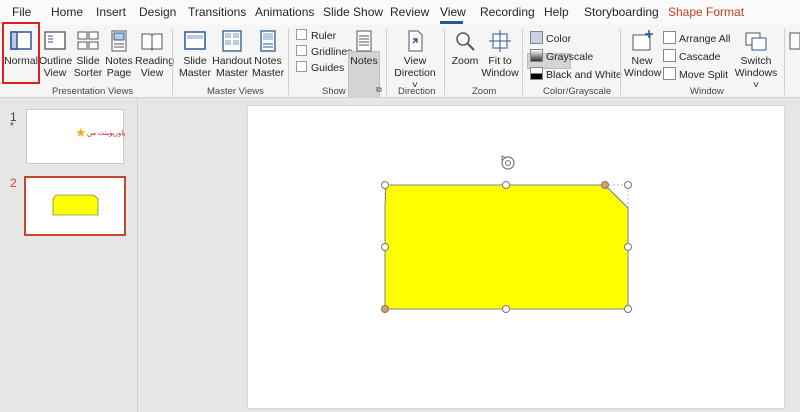 The height and width of the screenshot is (412, 800). Describe the element at coordinates (691, 56) in the screenshot. I see `cascade-button: Cascade` at that location.